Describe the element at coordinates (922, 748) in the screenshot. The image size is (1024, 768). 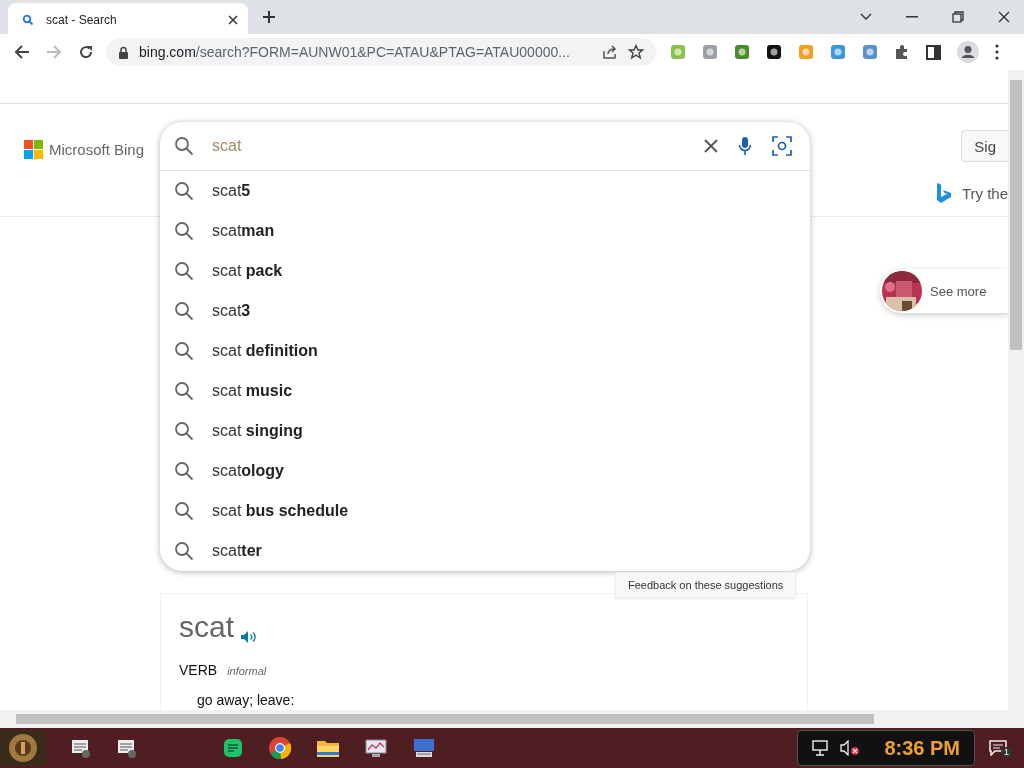
I see `clock-time: 8:36 PM` at that location.